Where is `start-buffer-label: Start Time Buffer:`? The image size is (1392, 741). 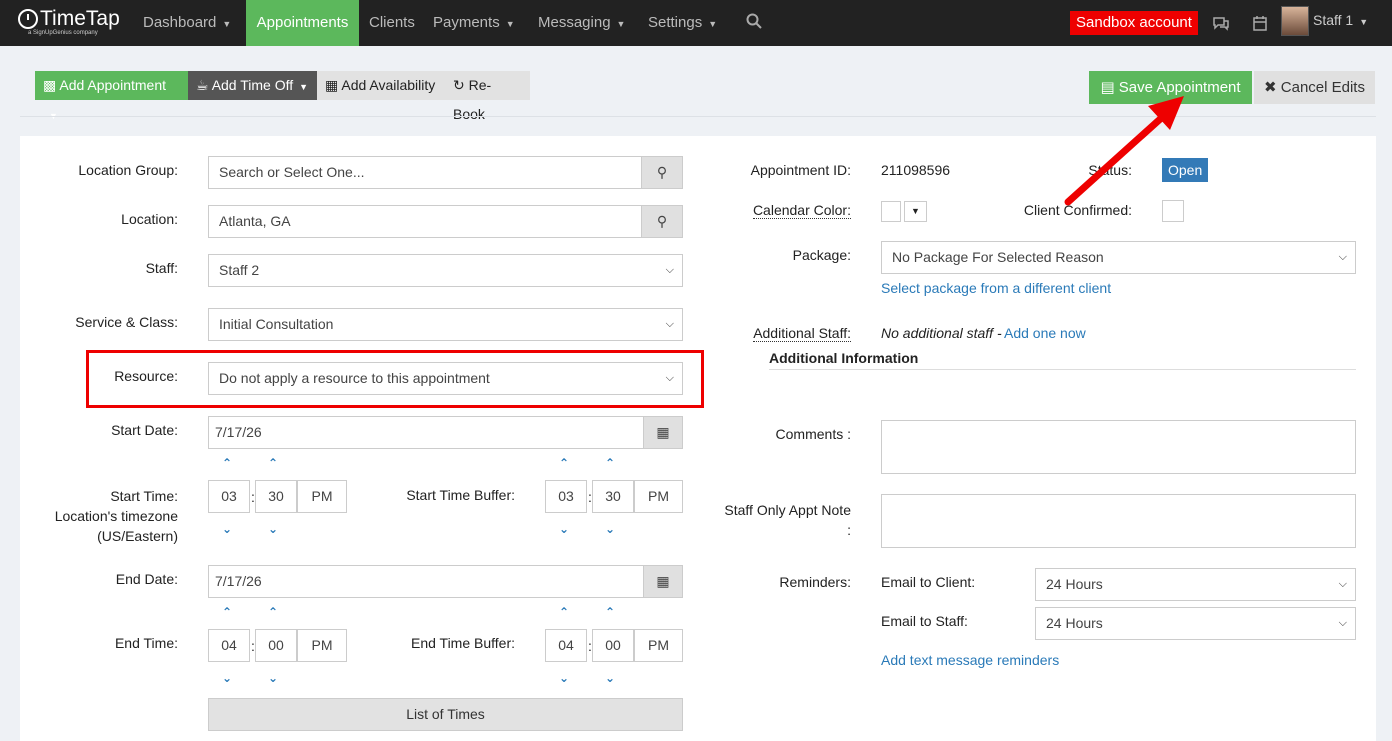
start-buffer-label: Start Time Buffer: is located at coordinates (460, 495).